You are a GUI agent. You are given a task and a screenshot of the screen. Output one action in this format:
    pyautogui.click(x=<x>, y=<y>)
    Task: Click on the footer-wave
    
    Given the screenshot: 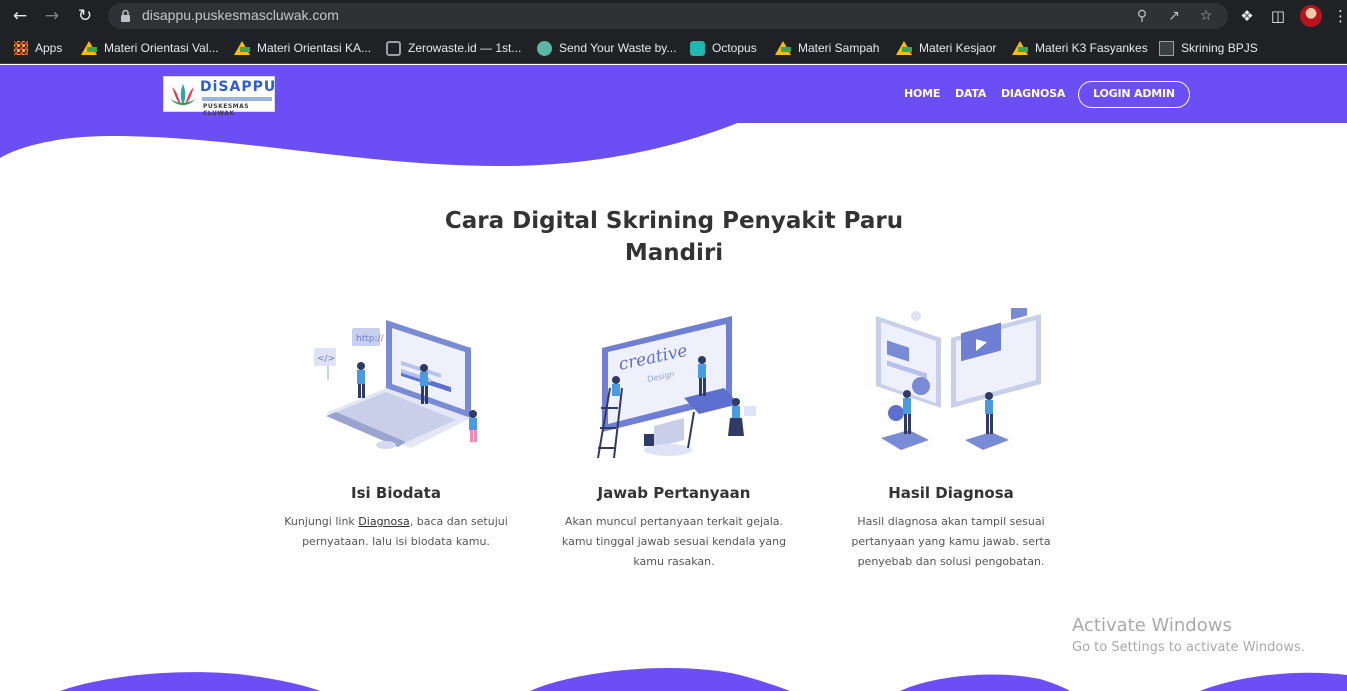 What is the action you would take?
    pyautogui.click(x=703, y=679)
    